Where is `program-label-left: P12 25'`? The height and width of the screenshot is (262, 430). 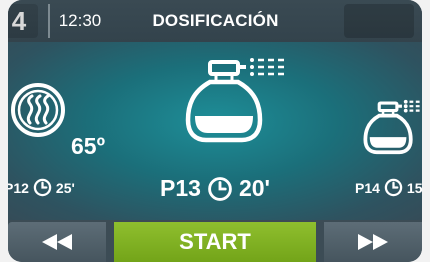
program-label-left: P12 25' is located at coordinates (41, 187).